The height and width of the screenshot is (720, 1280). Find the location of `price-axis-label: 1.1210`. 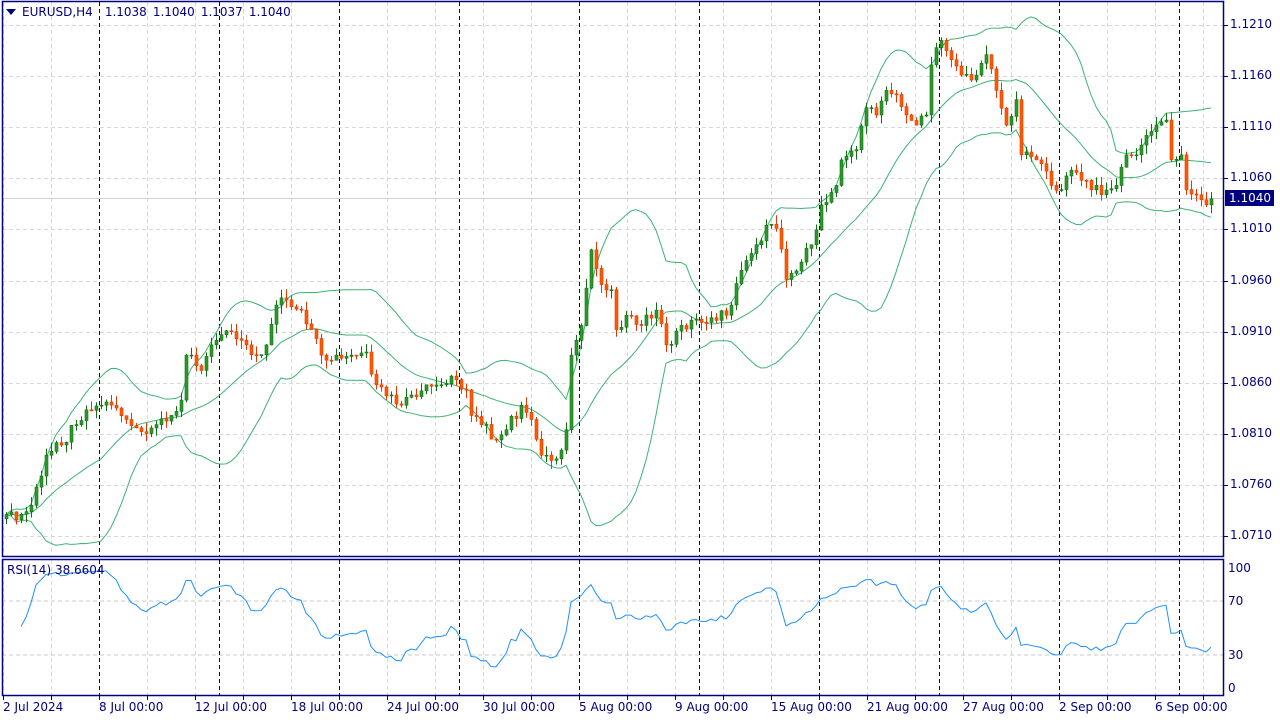

price-axis-label: 1.1210 is located at coordinates (1251, 24).